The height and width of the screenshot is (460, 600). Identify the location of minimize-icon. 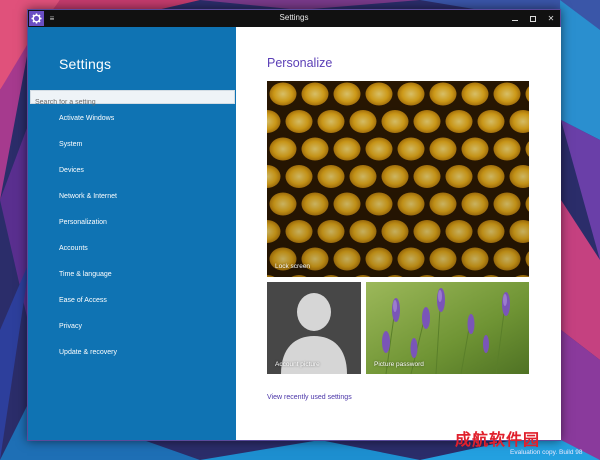
(515, 20).